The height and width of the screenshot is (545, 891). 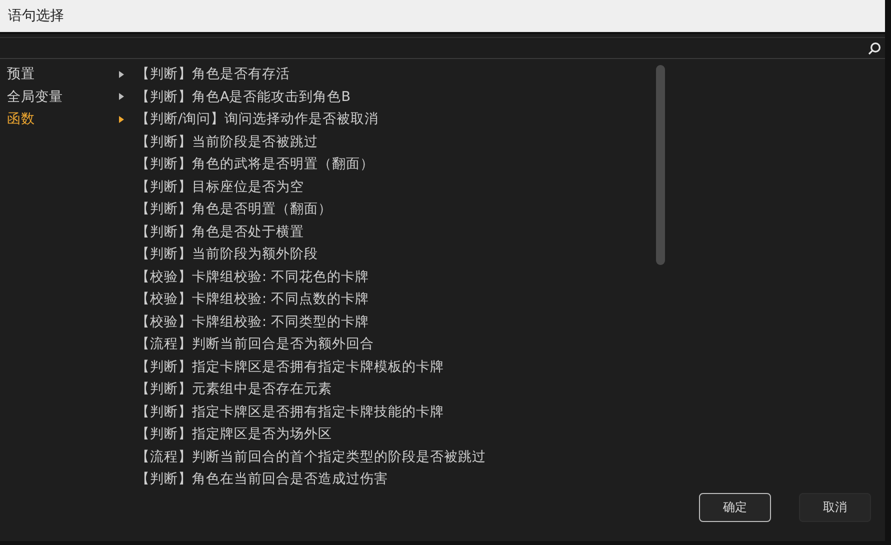 I want to click on statement-item: 【校验】卡牌组校验: 不同点数的卡牌, so click(x=396, y=299).